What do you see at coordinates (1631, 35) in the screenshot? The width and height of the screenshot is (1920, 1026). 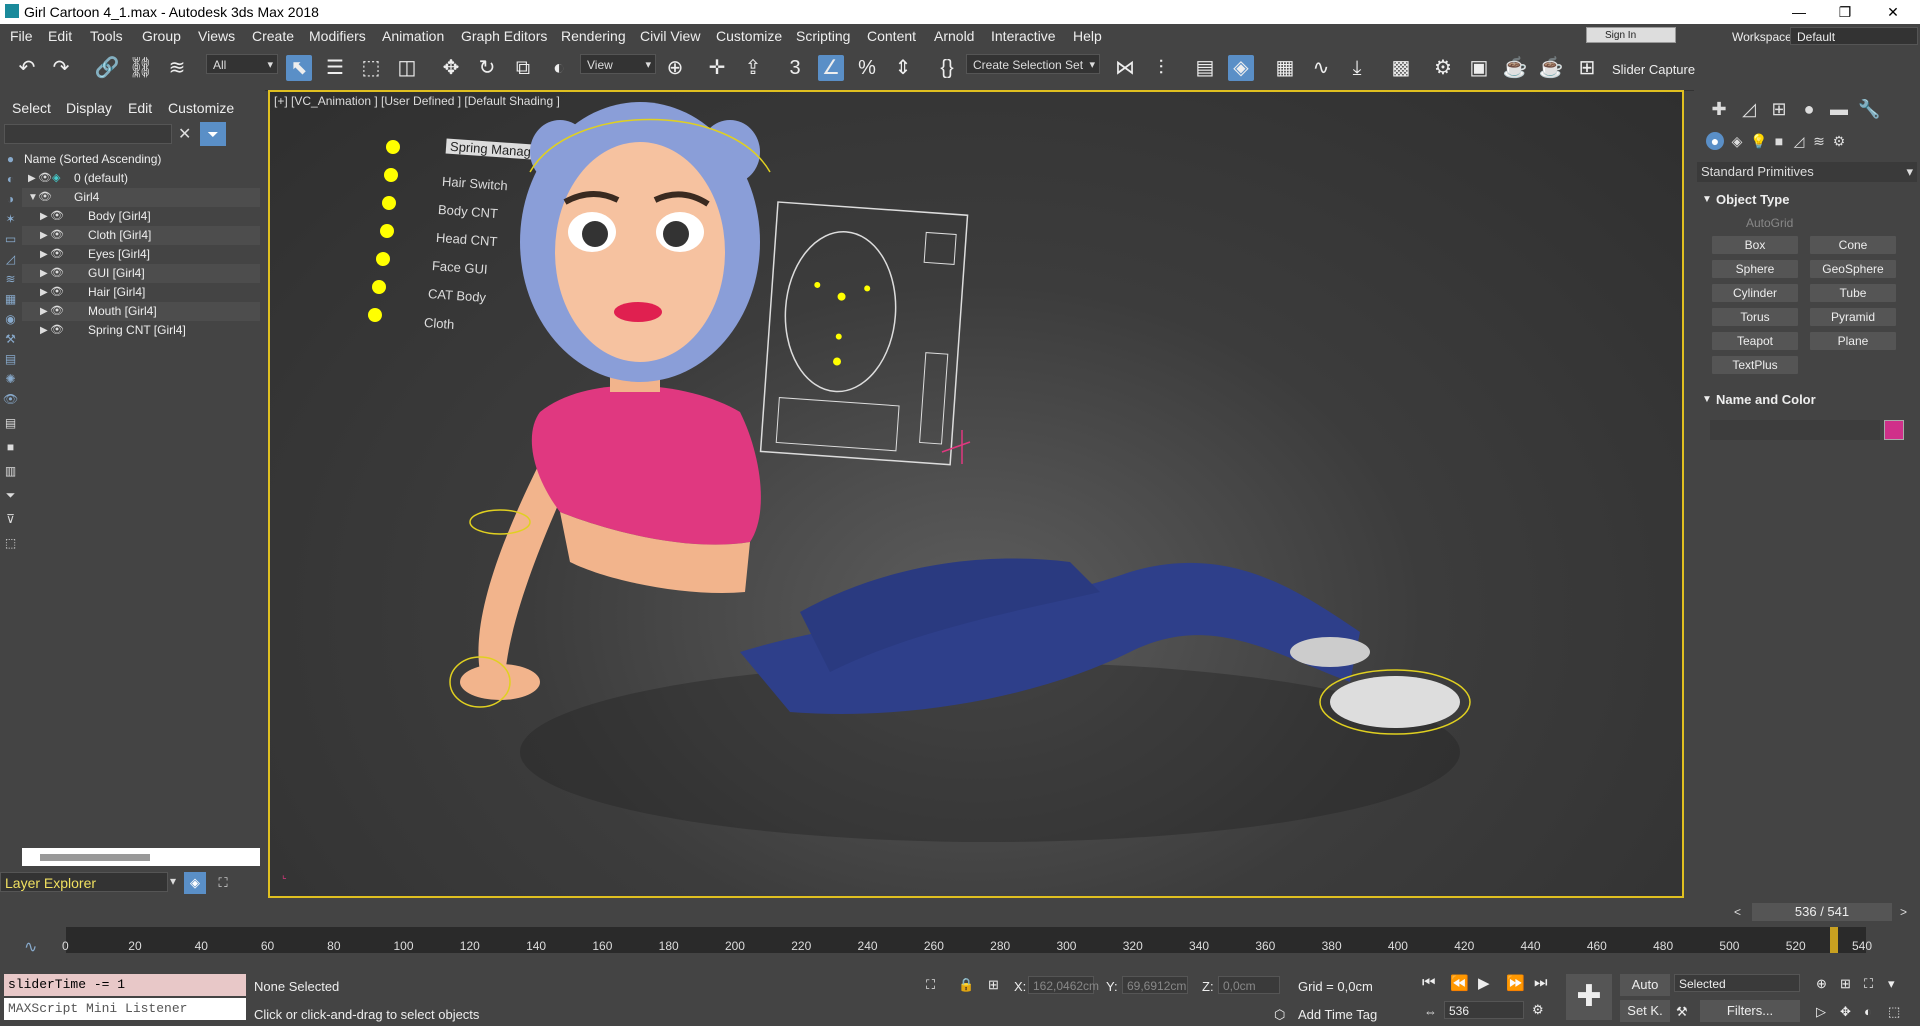 I see `sign-in-dropdown: Sign In` at bounding box center [1631, 35].